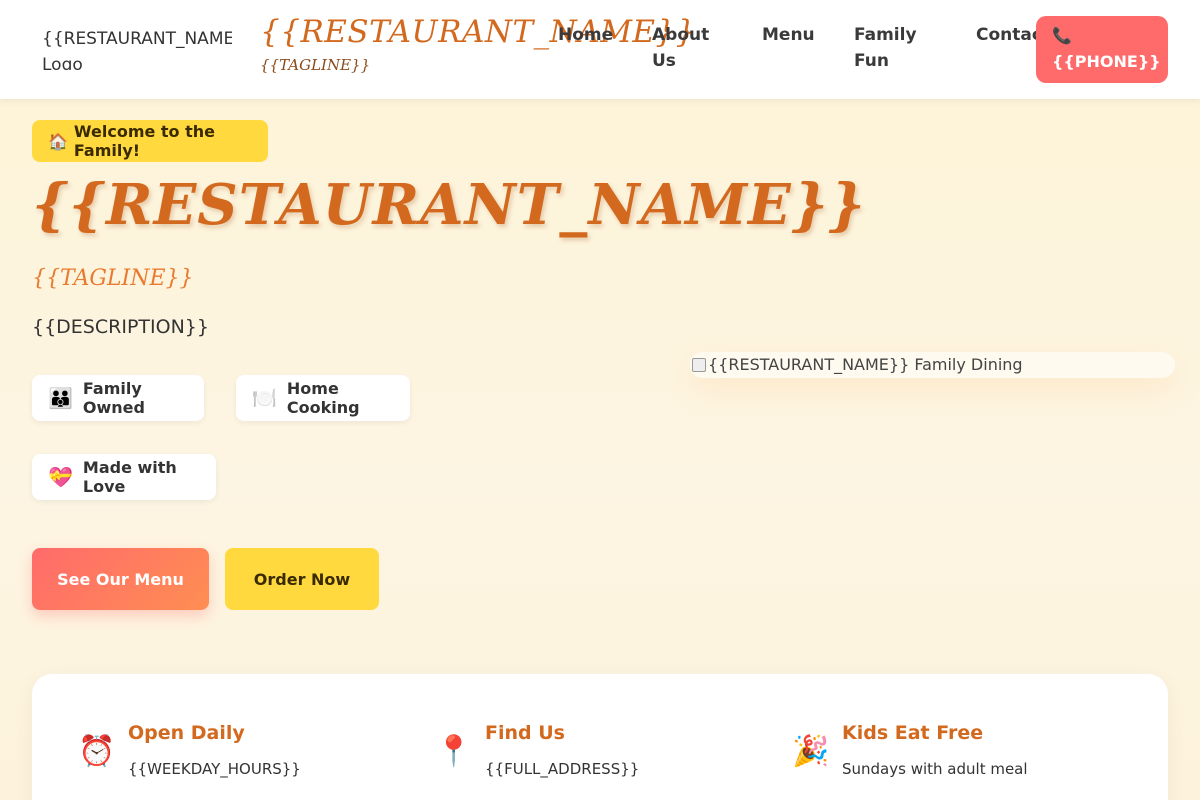 This screenshot has width=1200, height=800. What do you see at coordinates (935, 769) in the screenshot?
I see `info-text: Sundays with adult meal` at bounding box center [935, 769].